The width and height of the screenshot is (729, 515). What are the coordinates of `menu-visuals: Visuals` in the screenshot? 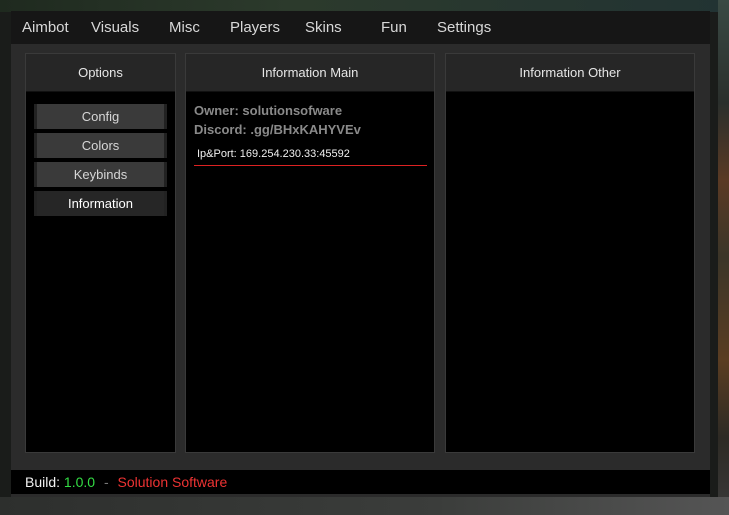 It's located at (115, 27).